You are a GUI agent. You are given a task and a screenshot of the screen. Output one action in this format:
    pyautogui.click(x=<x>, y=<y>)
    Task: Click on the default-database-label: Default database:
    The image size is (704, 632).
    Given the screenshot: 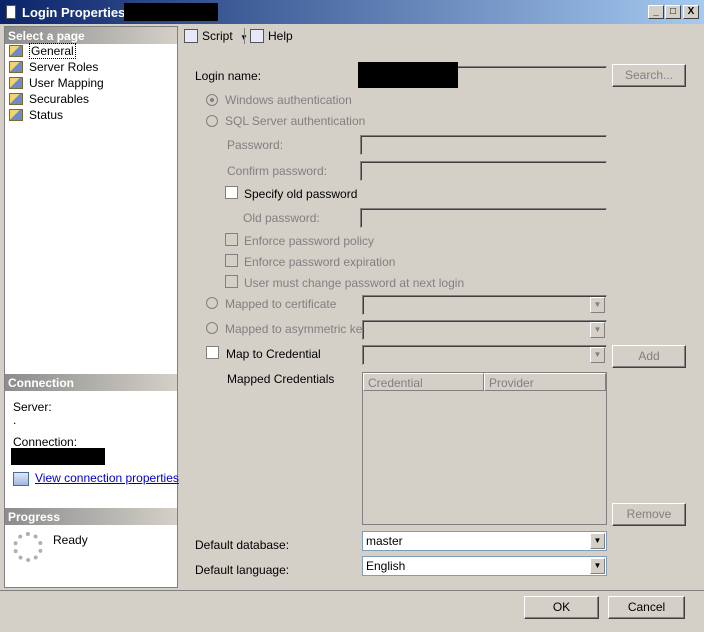 What is the action you would take?
    pyautogui.click(x=242, y=545)
    